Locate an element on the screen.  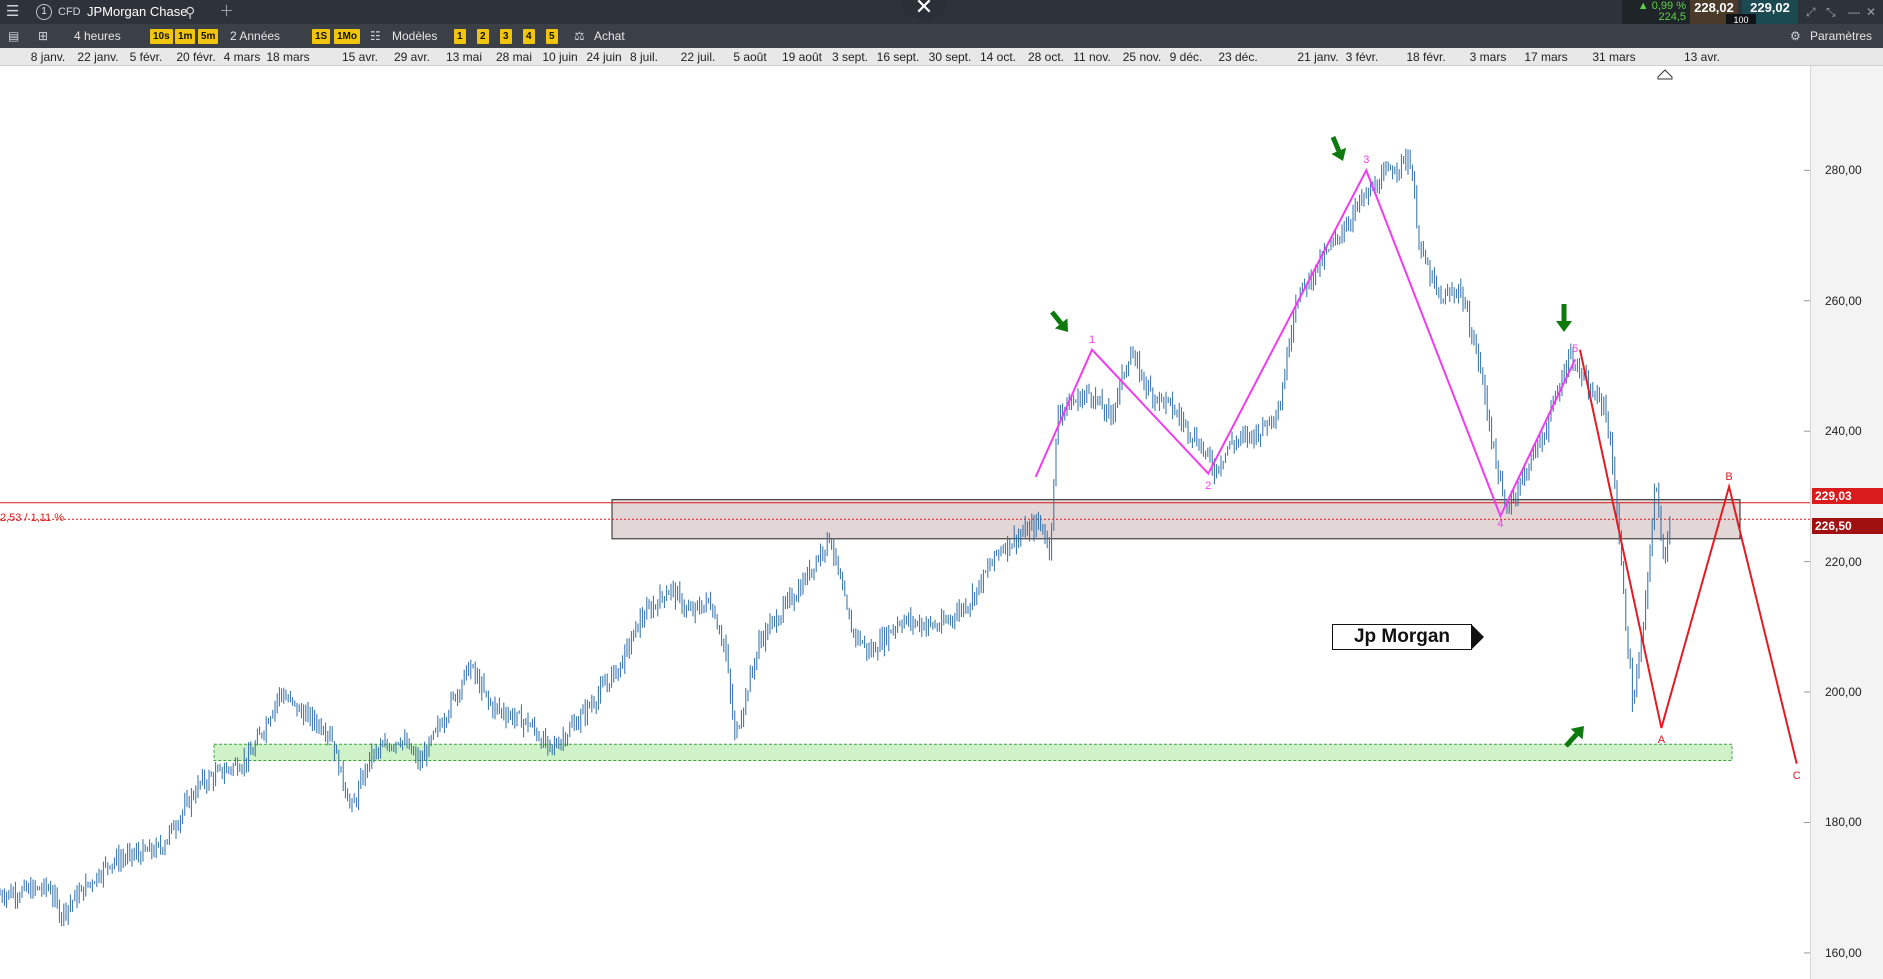
date-tick-label: 17 mars is located at coordinates (1546, 57).